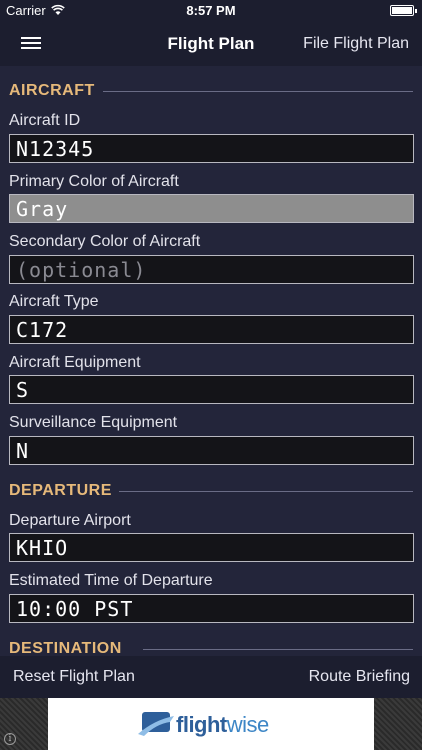 This screenshot has height=750, width=422. I want to click on aircraft-id-input: N12345, so click(211, 148).